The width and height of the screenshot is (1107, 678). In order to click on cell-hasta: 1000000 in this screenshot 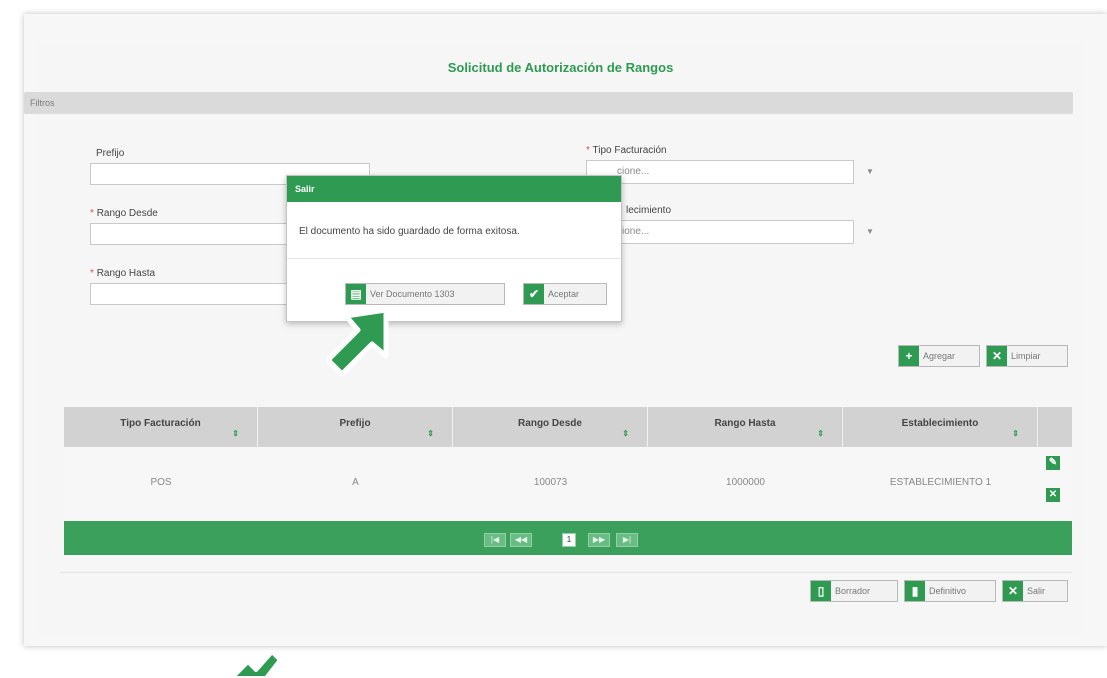, I will do `click(745, 482)`.